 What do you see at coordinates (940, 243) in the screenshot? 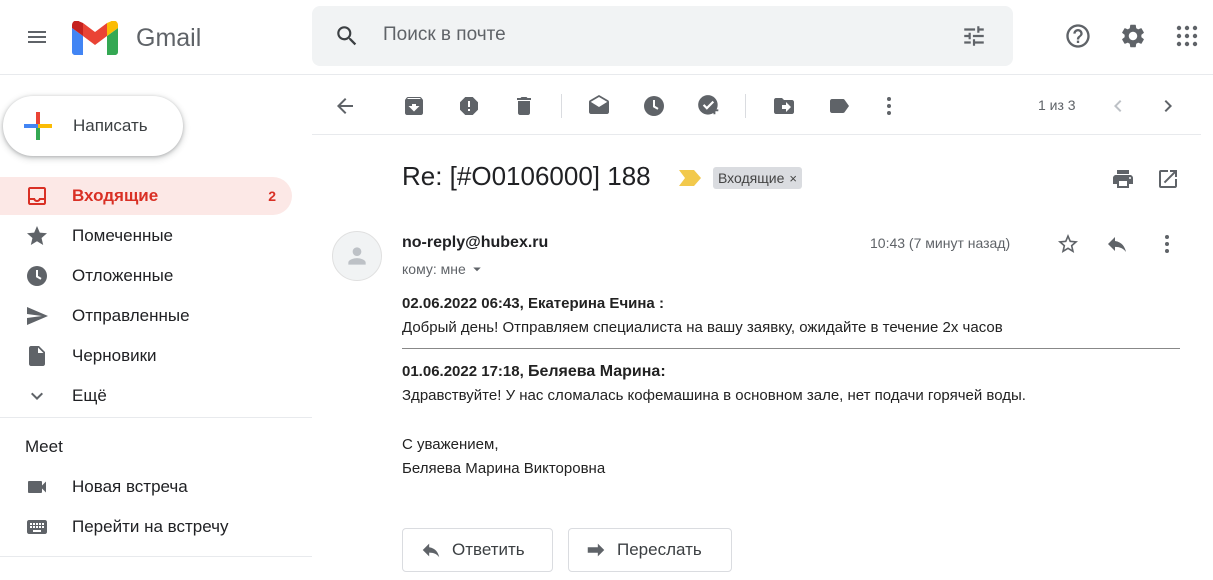
I see `message-time: 10:43 (7 минут назад)` at bounding box center [940, 243].